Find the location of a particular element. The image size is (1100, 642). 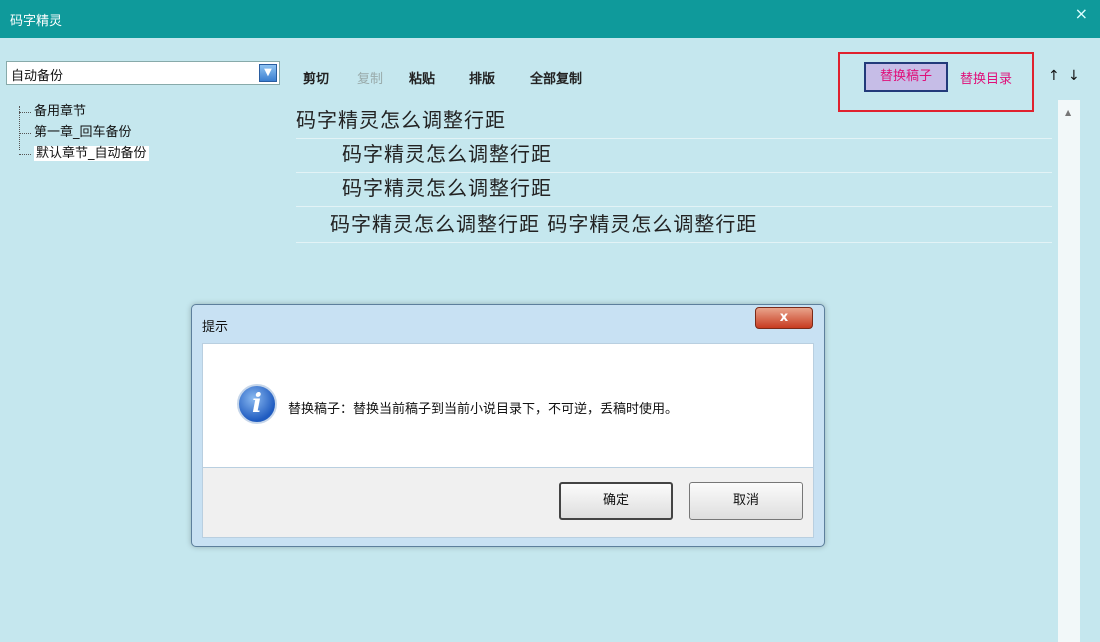

dialog-close-icon: x is located at coordinates (784, 318).